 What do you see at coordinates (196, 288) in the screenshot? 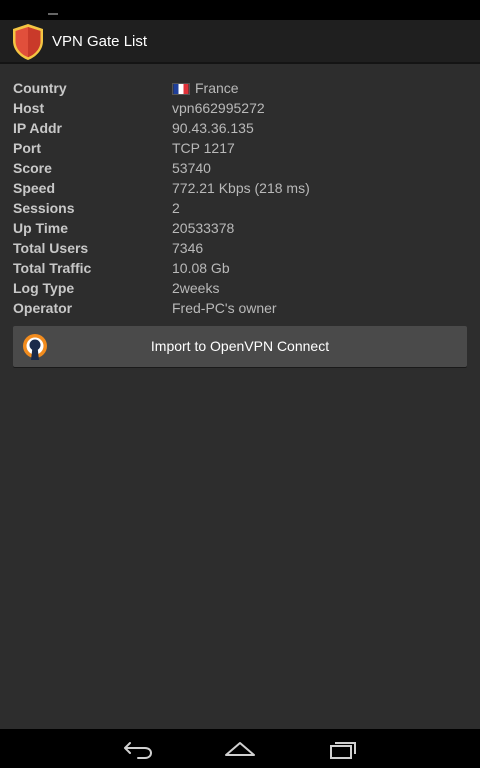
I see `detail-value: 2weeks` at bounding box center [196, 288].